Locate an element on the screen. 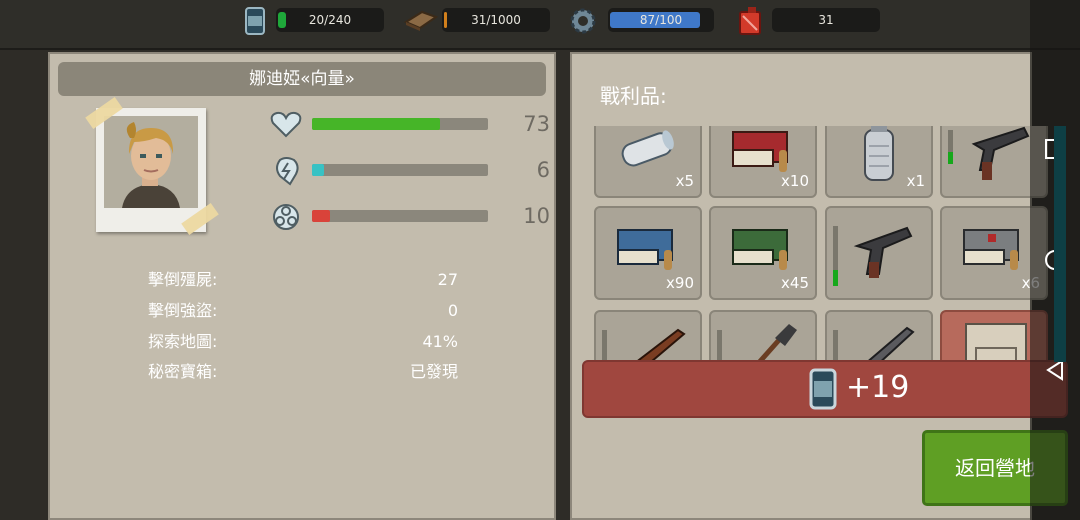  loot-qty: x5 is located at coordinates (684, 181).